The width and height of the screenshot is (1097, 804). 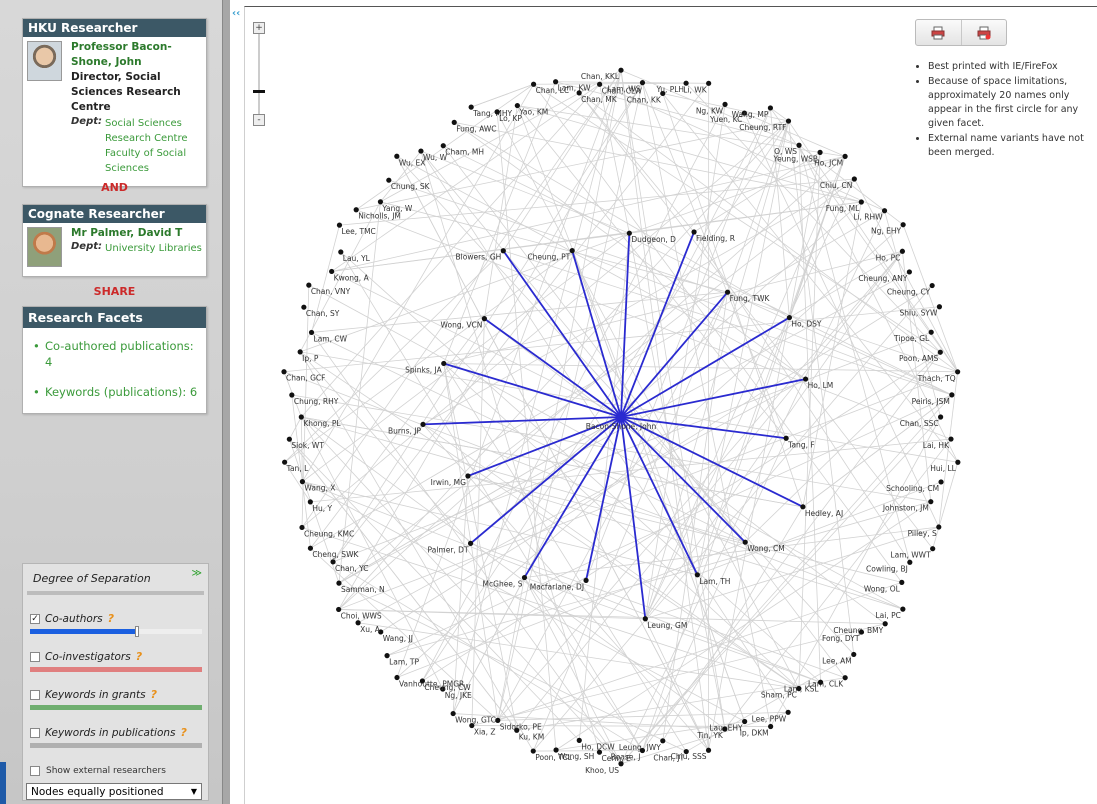 I want to click on node-label: Cheung, KMC, so click(x=329, y=533).